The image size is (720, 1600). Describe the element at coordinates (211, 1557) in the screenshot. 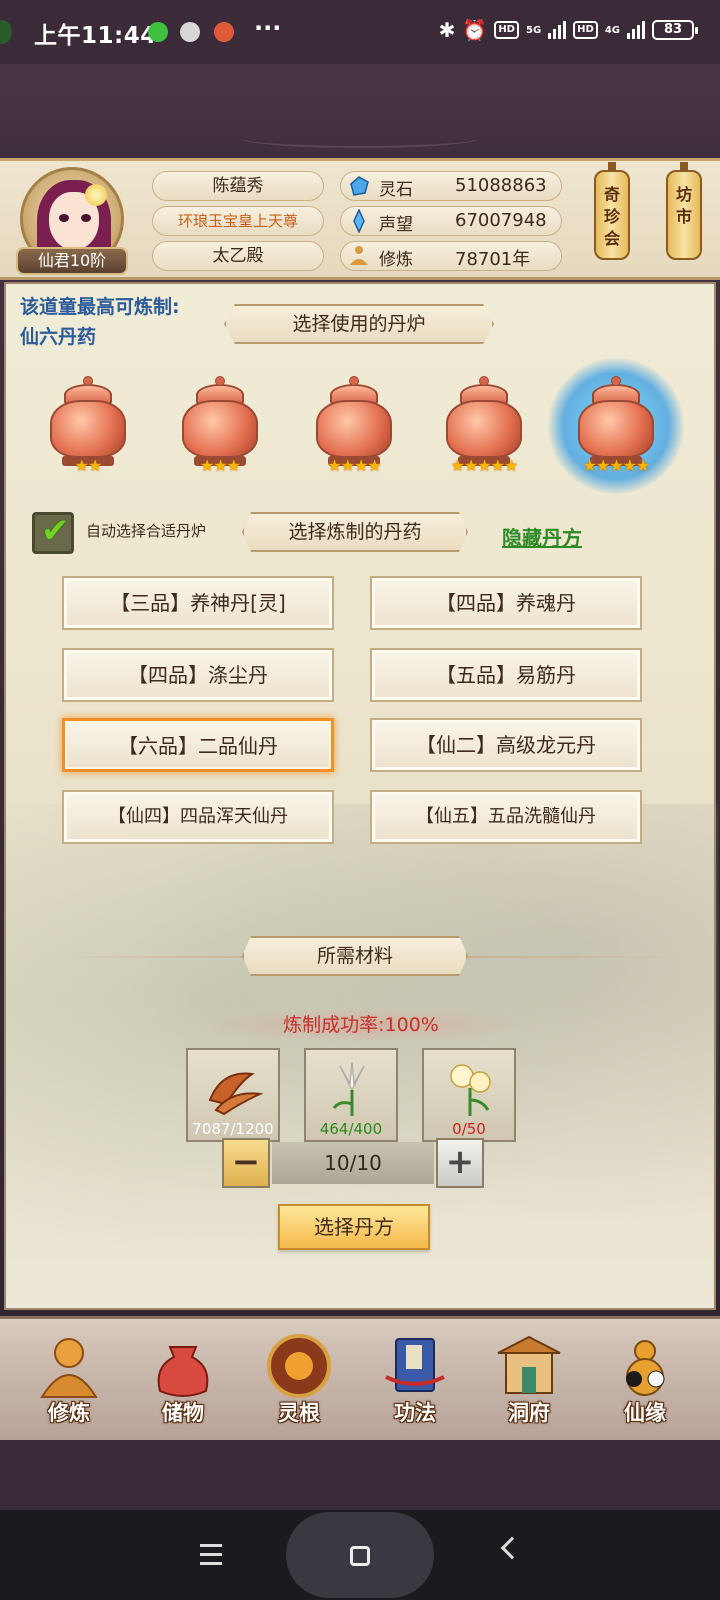

I see `menu-icon` at that location.